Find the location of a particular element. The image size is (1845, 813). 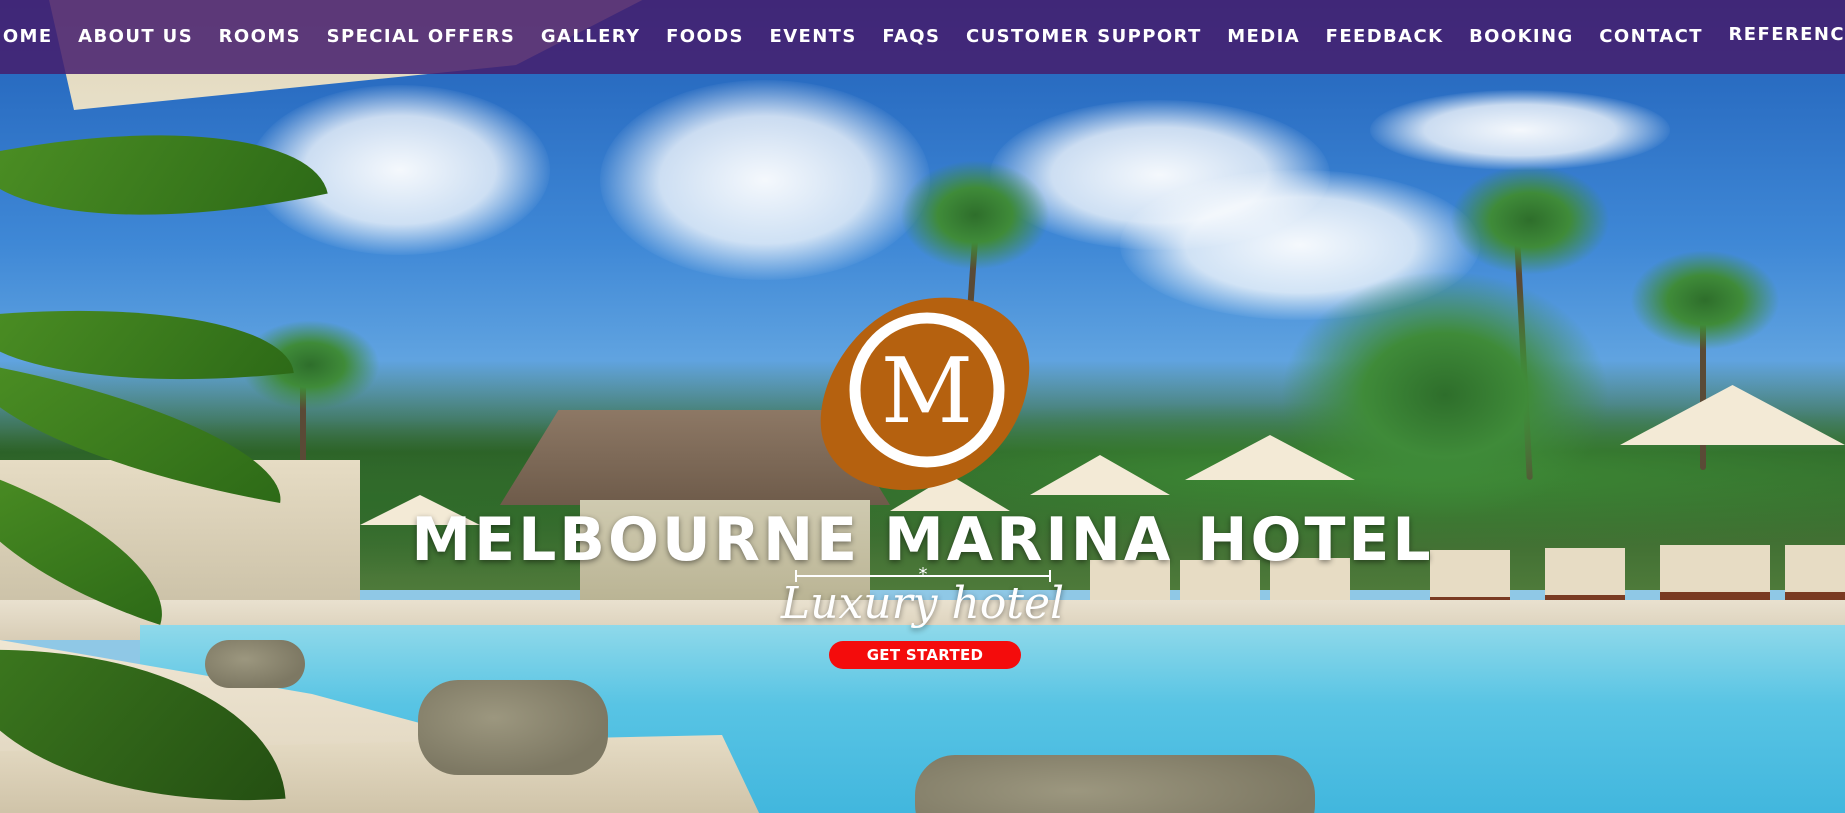

nav-item-faqs: FAQS is located at coordinates (912, 37).